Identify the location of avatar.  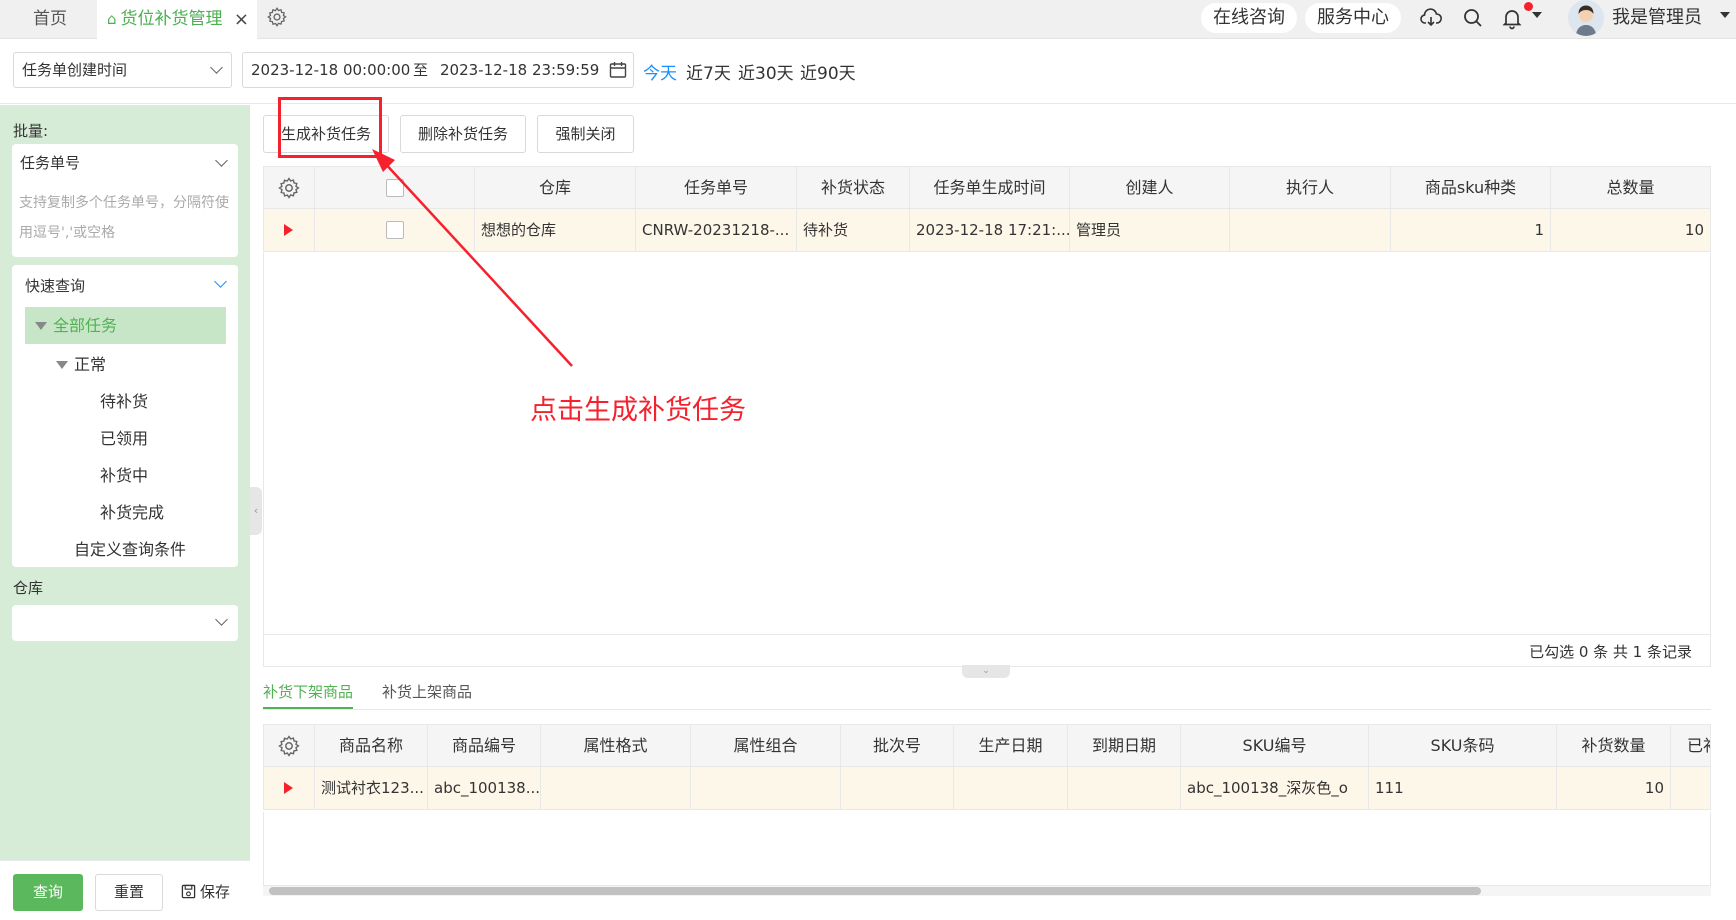
(1586, 18).